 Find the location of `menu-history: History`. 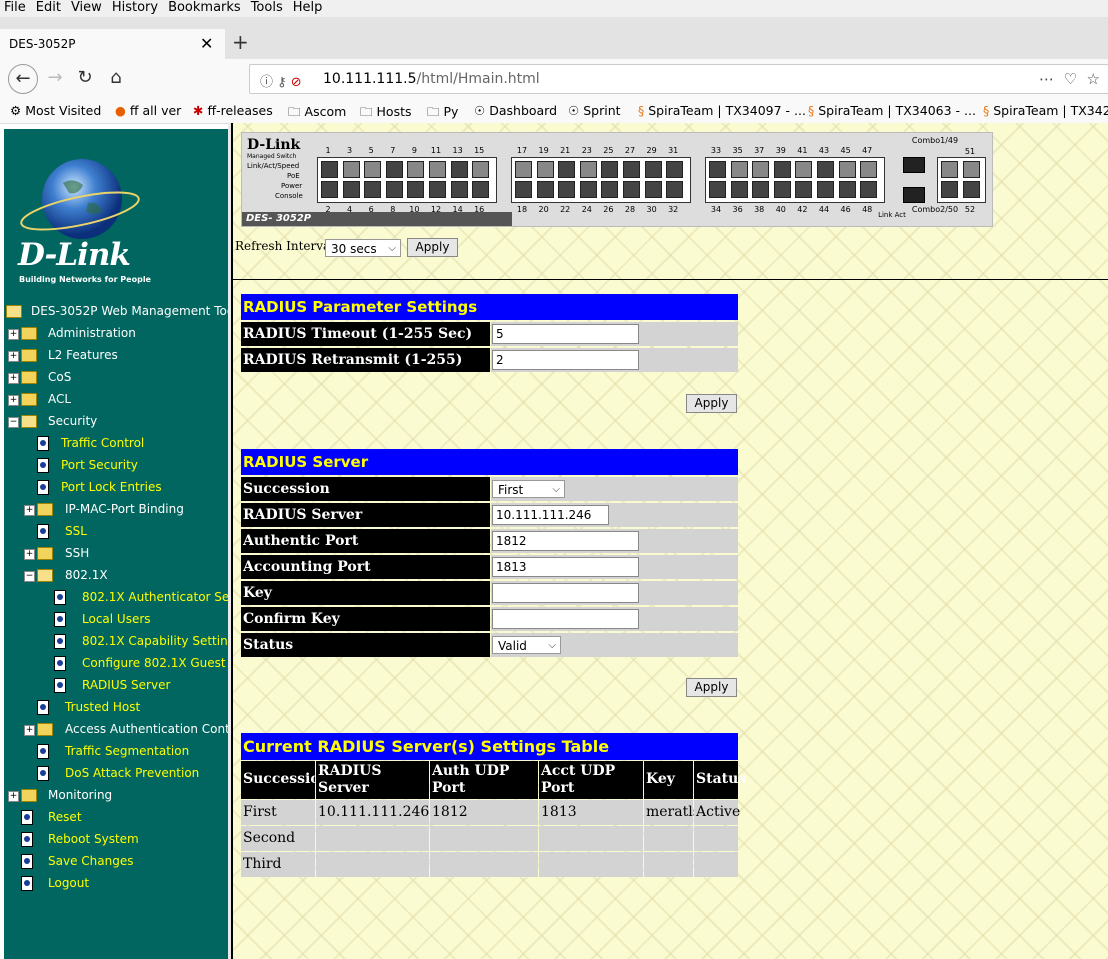

menu-history: History is located at coordinates (135, 7).